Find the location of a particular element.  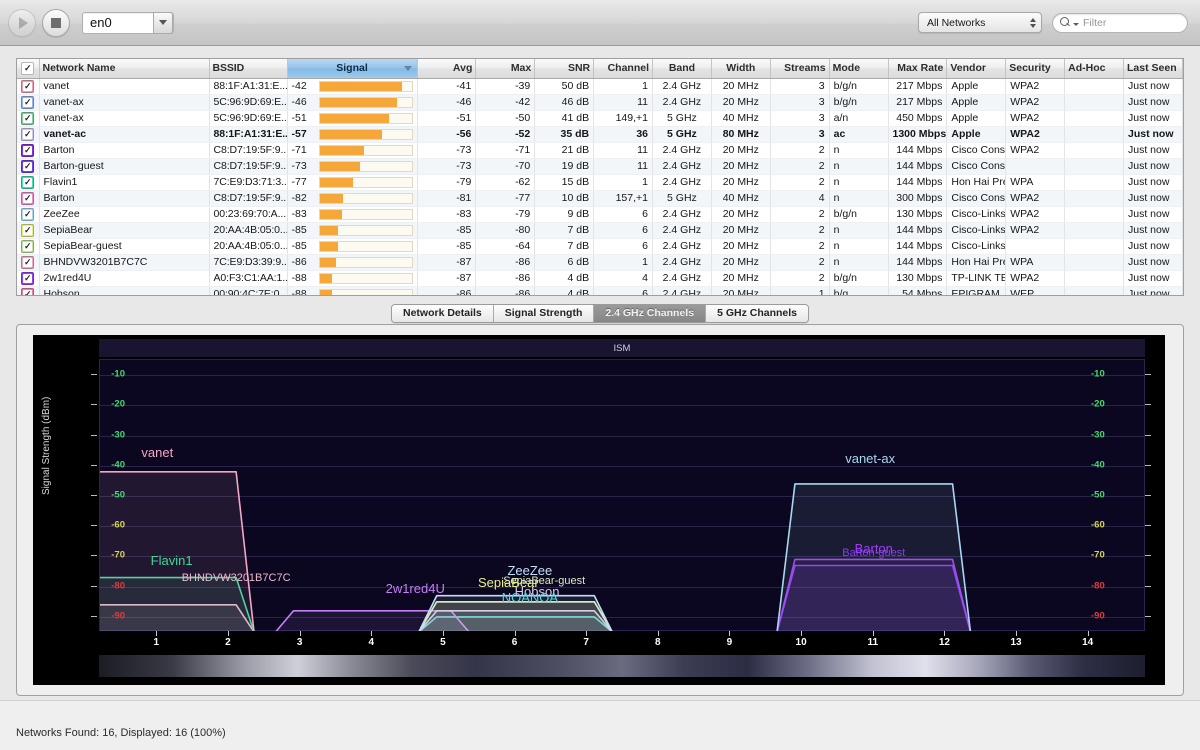

cell-max: -71 is located at coordinates (505, 150).